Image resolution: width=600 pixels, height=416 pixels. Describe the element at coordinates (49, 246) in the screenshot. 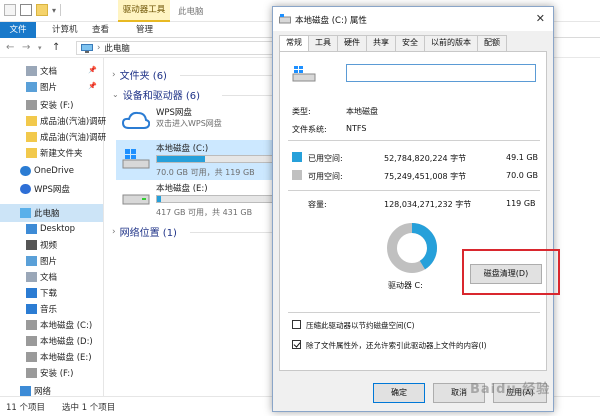

I see `sidebar-item-label: 视频` at that location.